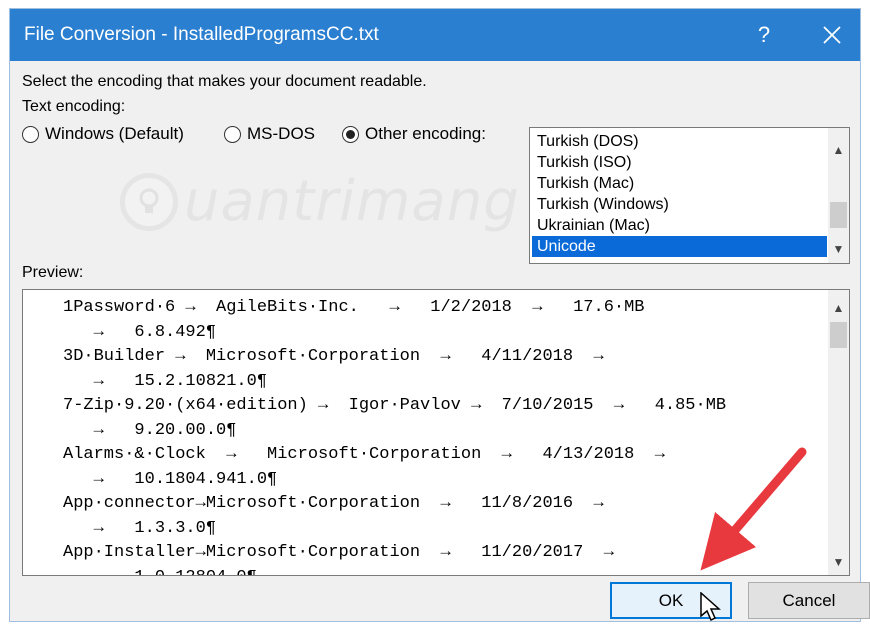 This screenshot has width=870, height=626. Describe the element at coordinates (114, 133) in the screenshot. I see `radio-label: Windows (Default)` at that location.